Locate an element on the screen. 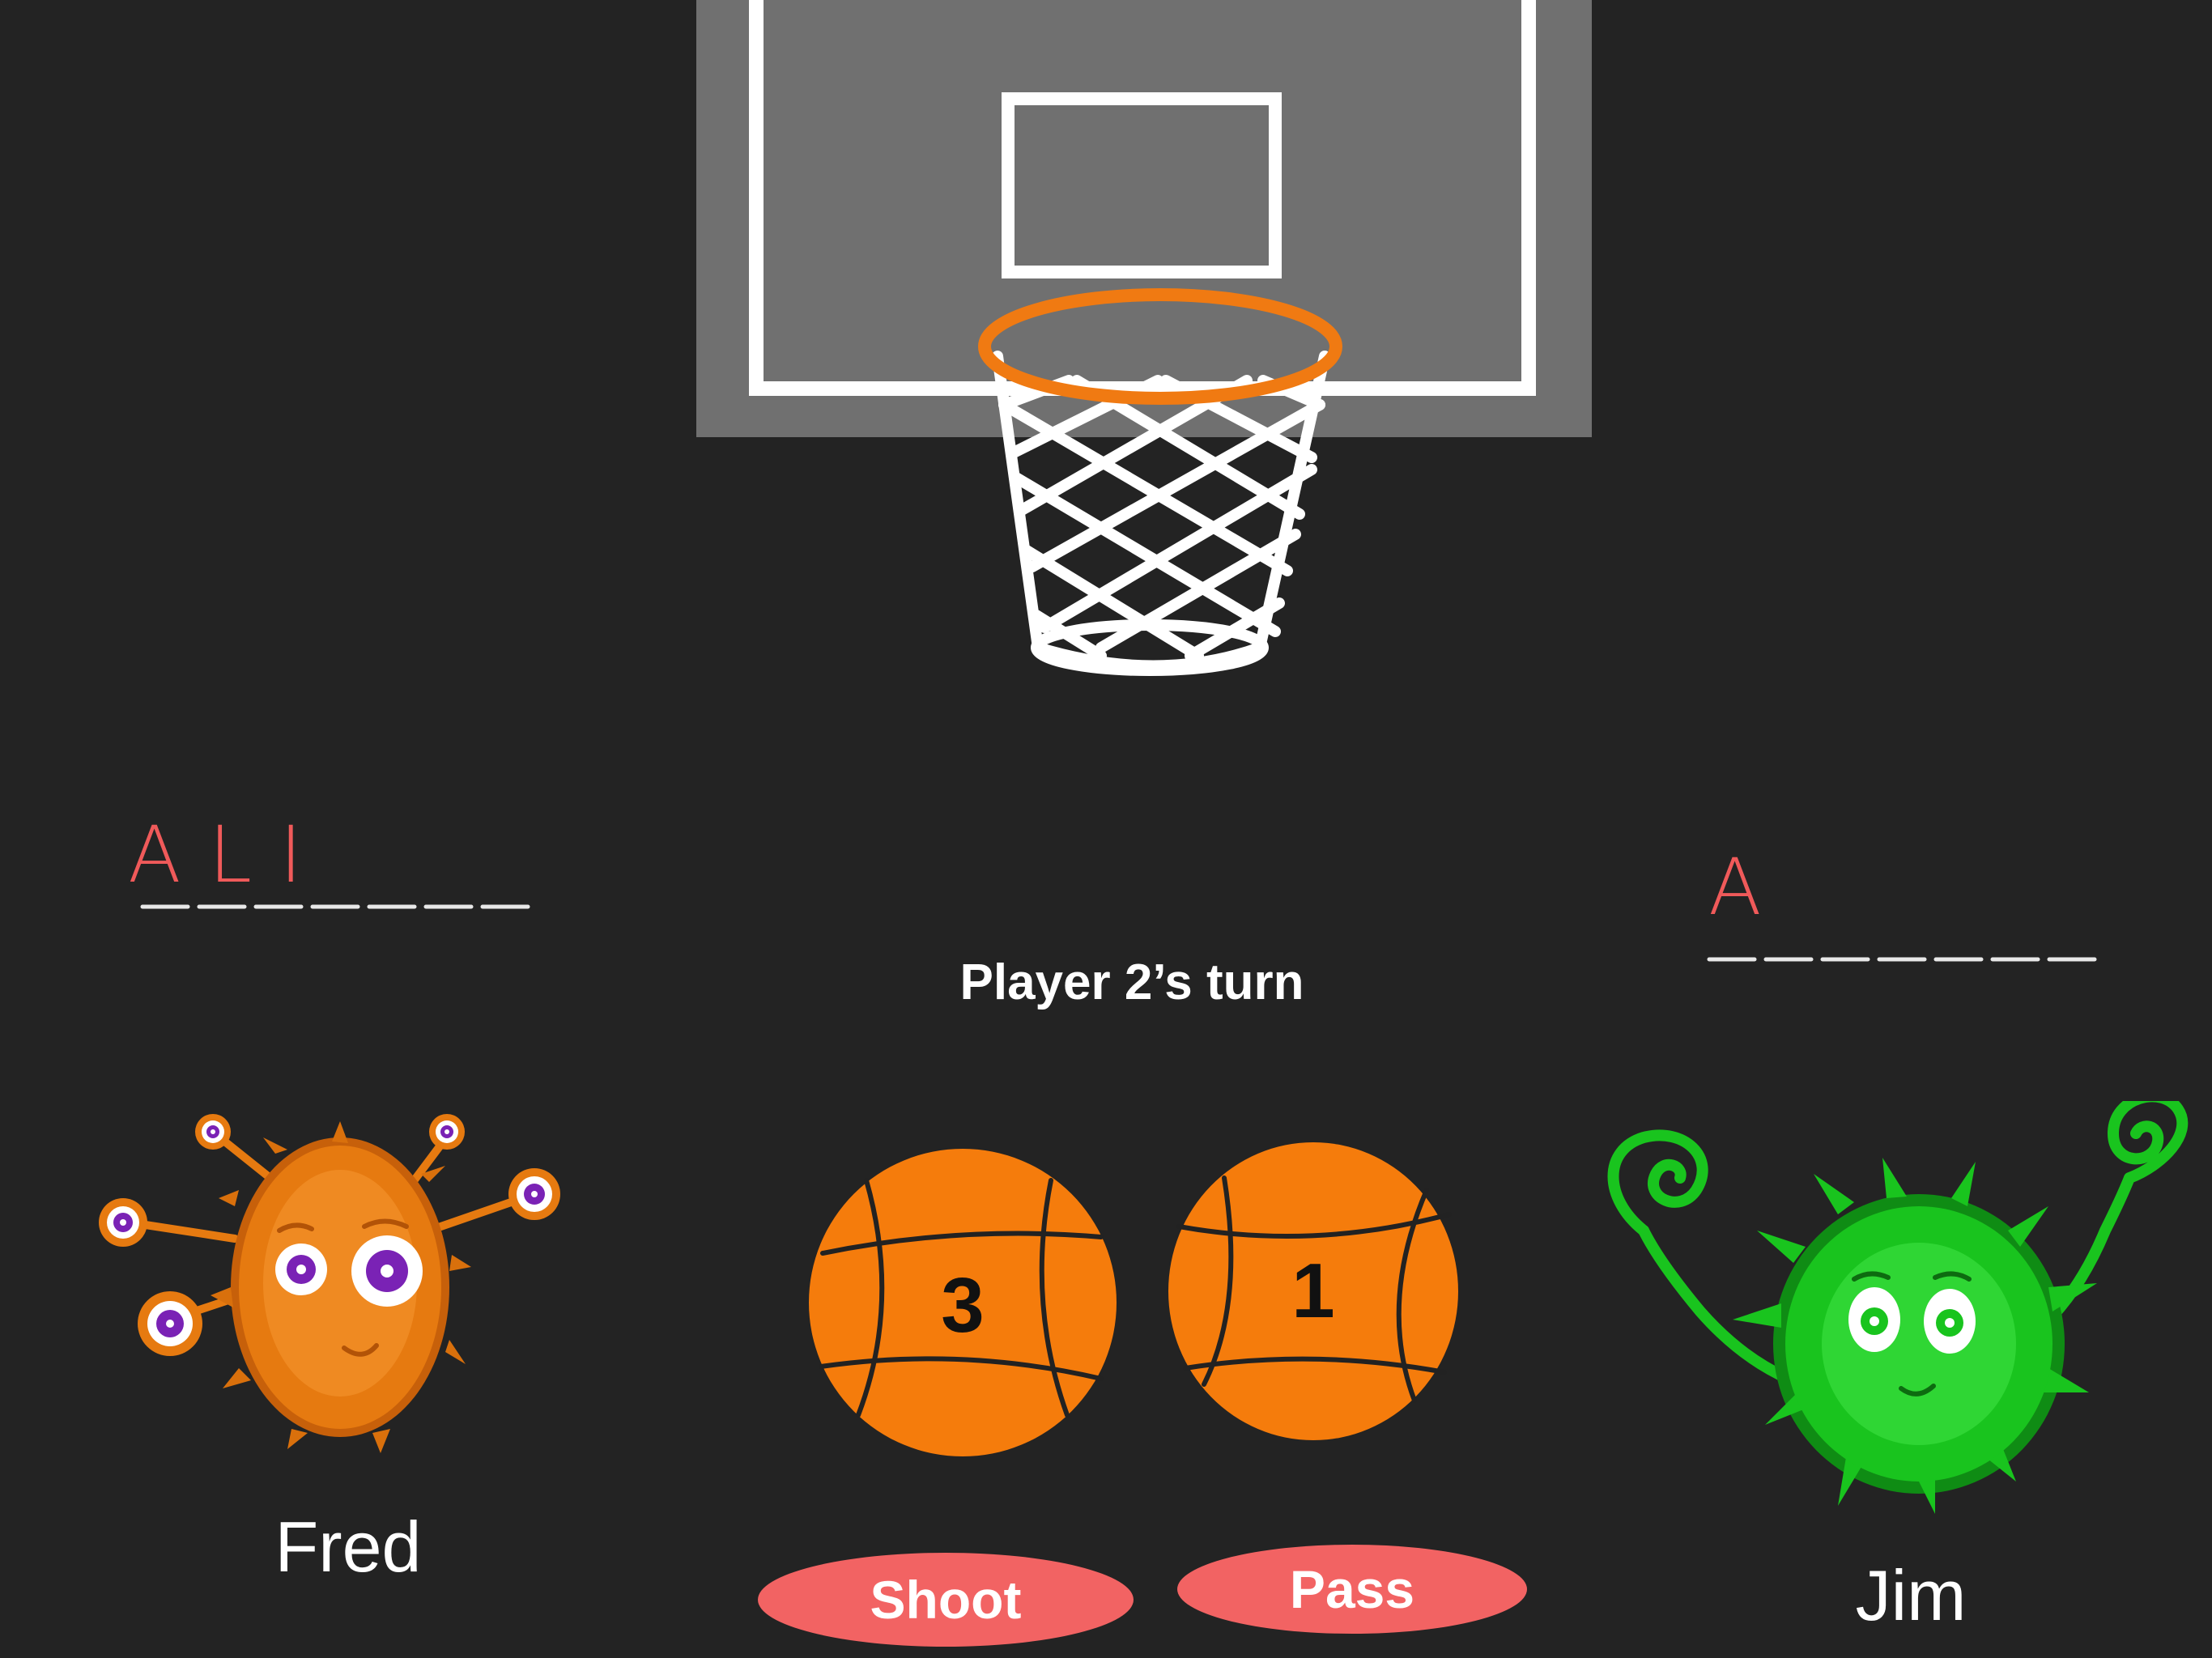 Image resolution: width=2212 pixels, height=1658 pixels. player1-orange-monster-avatar is located at coordinates (330, 1283).